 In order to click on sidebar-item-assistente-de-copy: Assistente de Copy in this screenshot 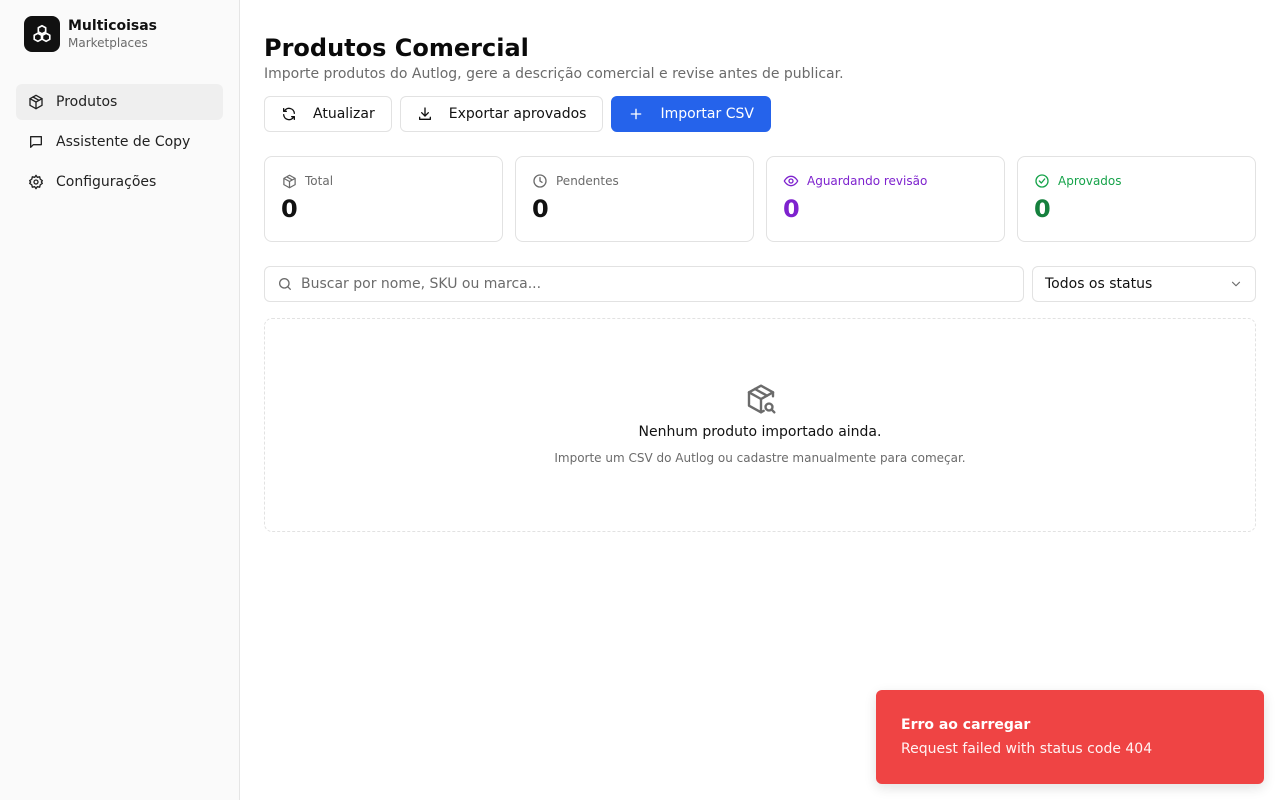, I will do `click(119, 142)`.